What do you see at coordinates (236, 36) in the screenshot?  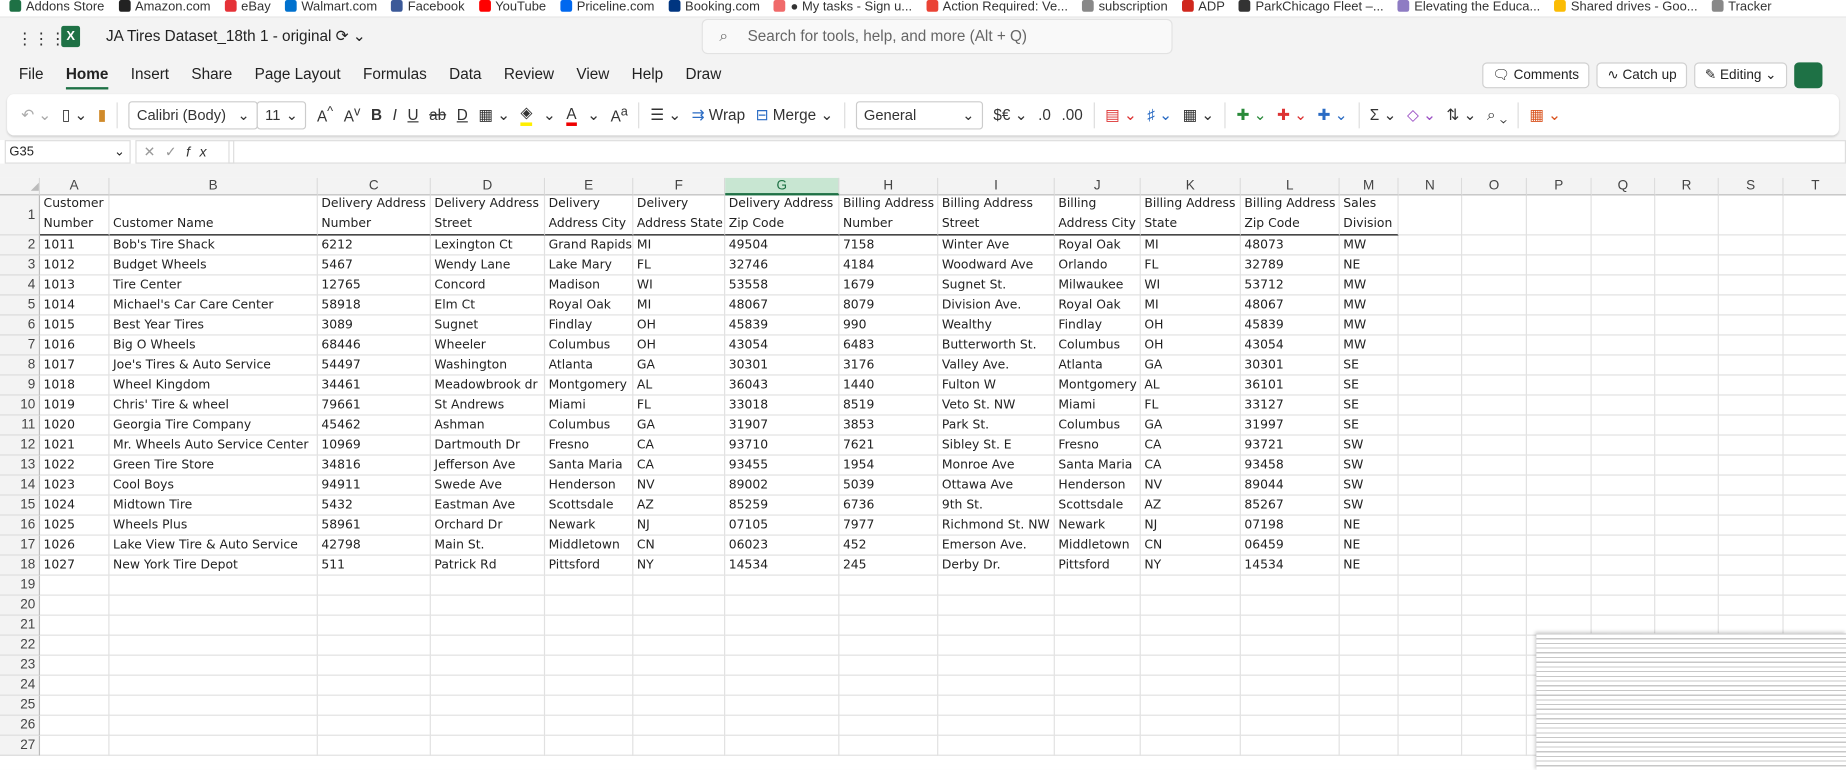 I see `document-title: JA Tires Dataset_18th 1 - original ⟳ ⌄` at bounding box center [236, 36].